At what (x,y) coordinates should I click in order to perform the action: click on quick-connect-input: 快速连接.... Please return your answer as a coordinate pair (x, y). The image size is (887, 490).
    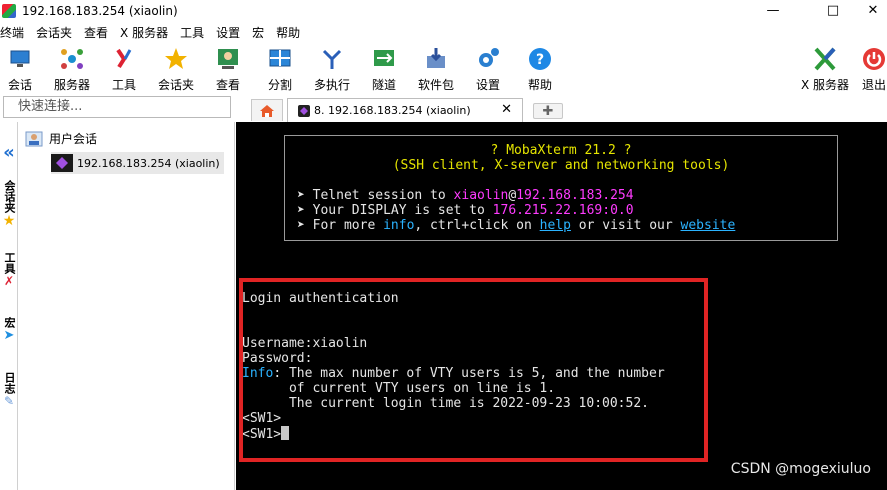
    Looking at the image, I should click on (117, 107).